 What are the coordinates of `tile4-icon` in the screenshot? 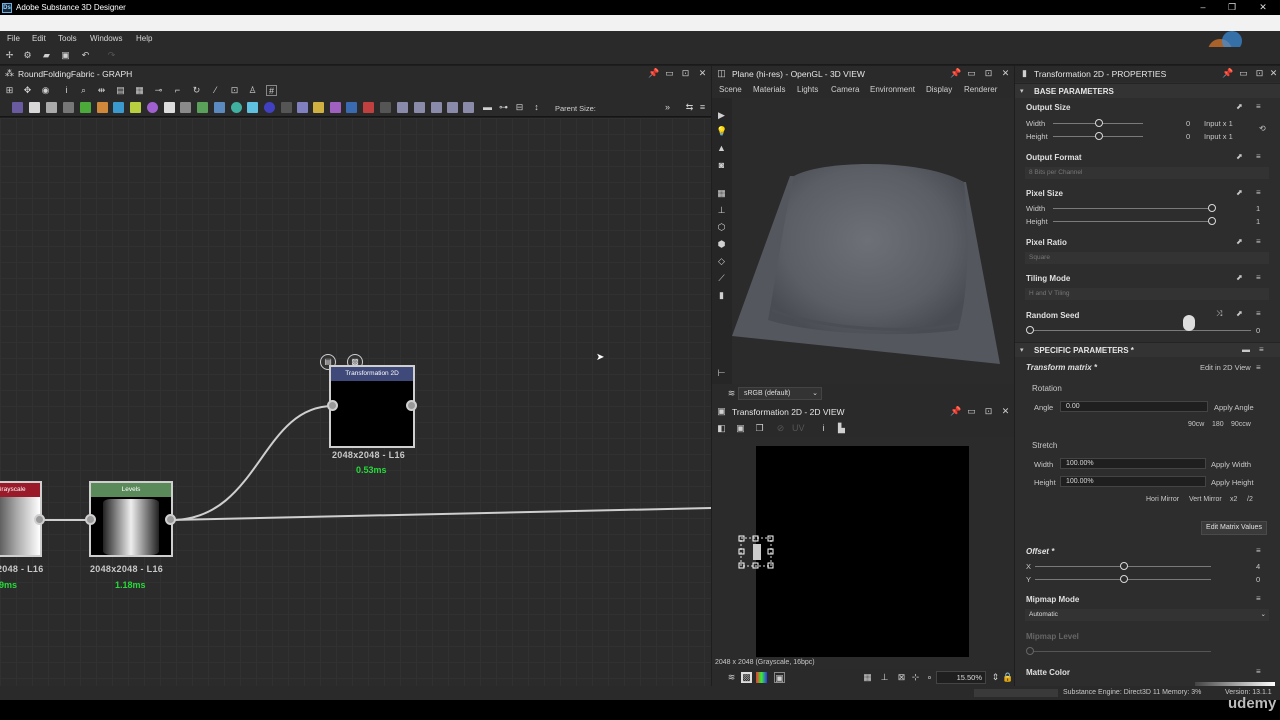 It's located at (452, 107).